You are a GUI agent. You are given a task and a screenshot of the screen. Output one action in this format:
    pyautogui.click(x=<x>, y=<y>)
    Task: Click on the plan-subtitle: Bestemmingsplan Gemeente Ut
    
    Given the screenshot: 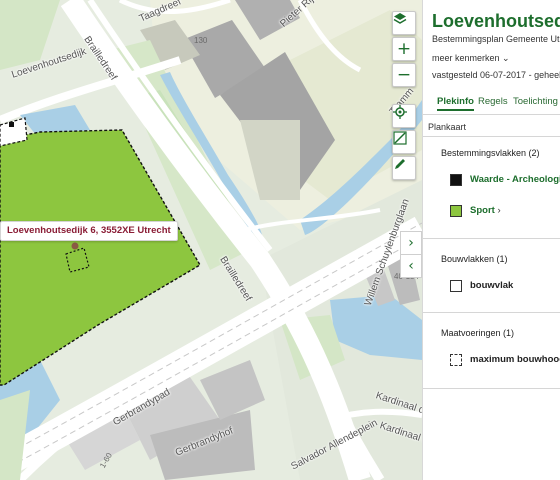 What is the action you would take?
    pyautogui.click(x=496, y=39)
    